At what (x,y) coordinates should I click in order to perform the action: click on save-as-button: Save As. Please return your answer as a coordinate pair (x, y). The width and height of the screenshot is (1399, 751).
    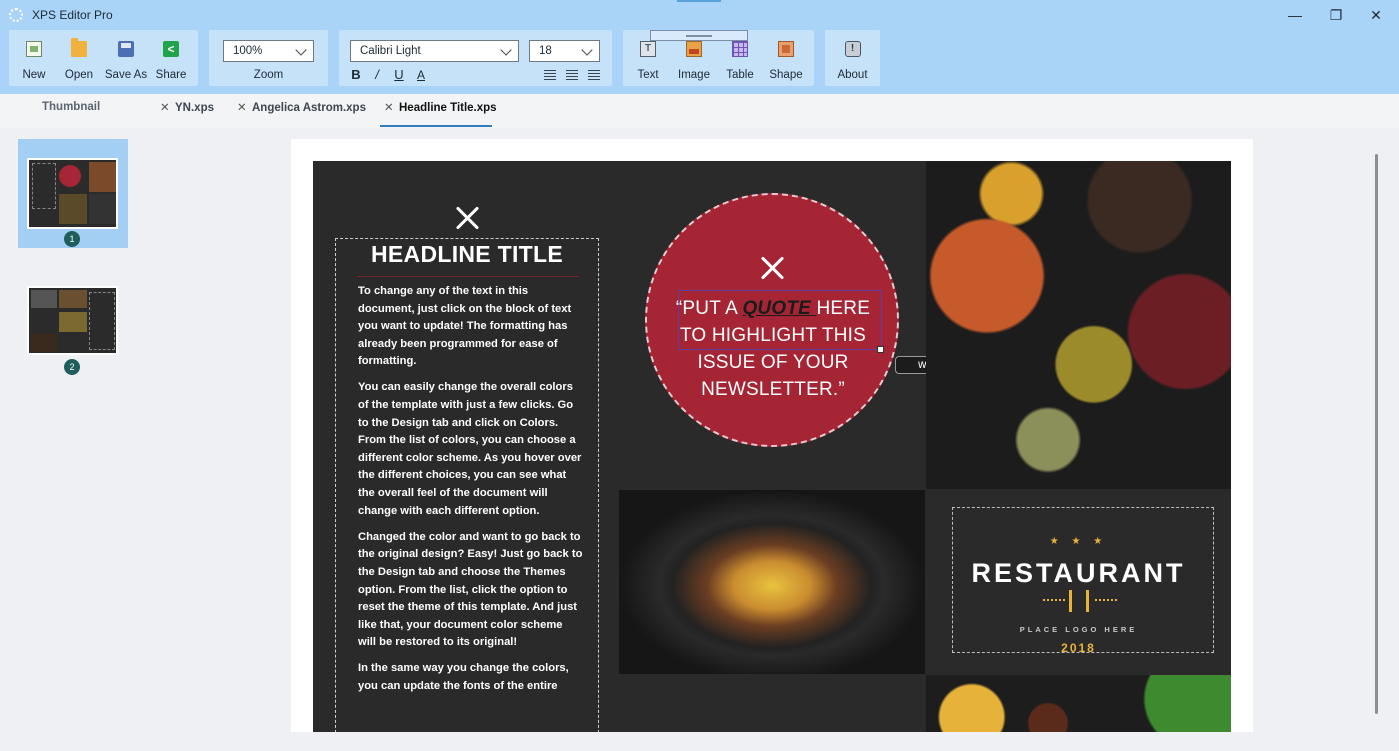
    Looking at the image, I should click on (126, 58).